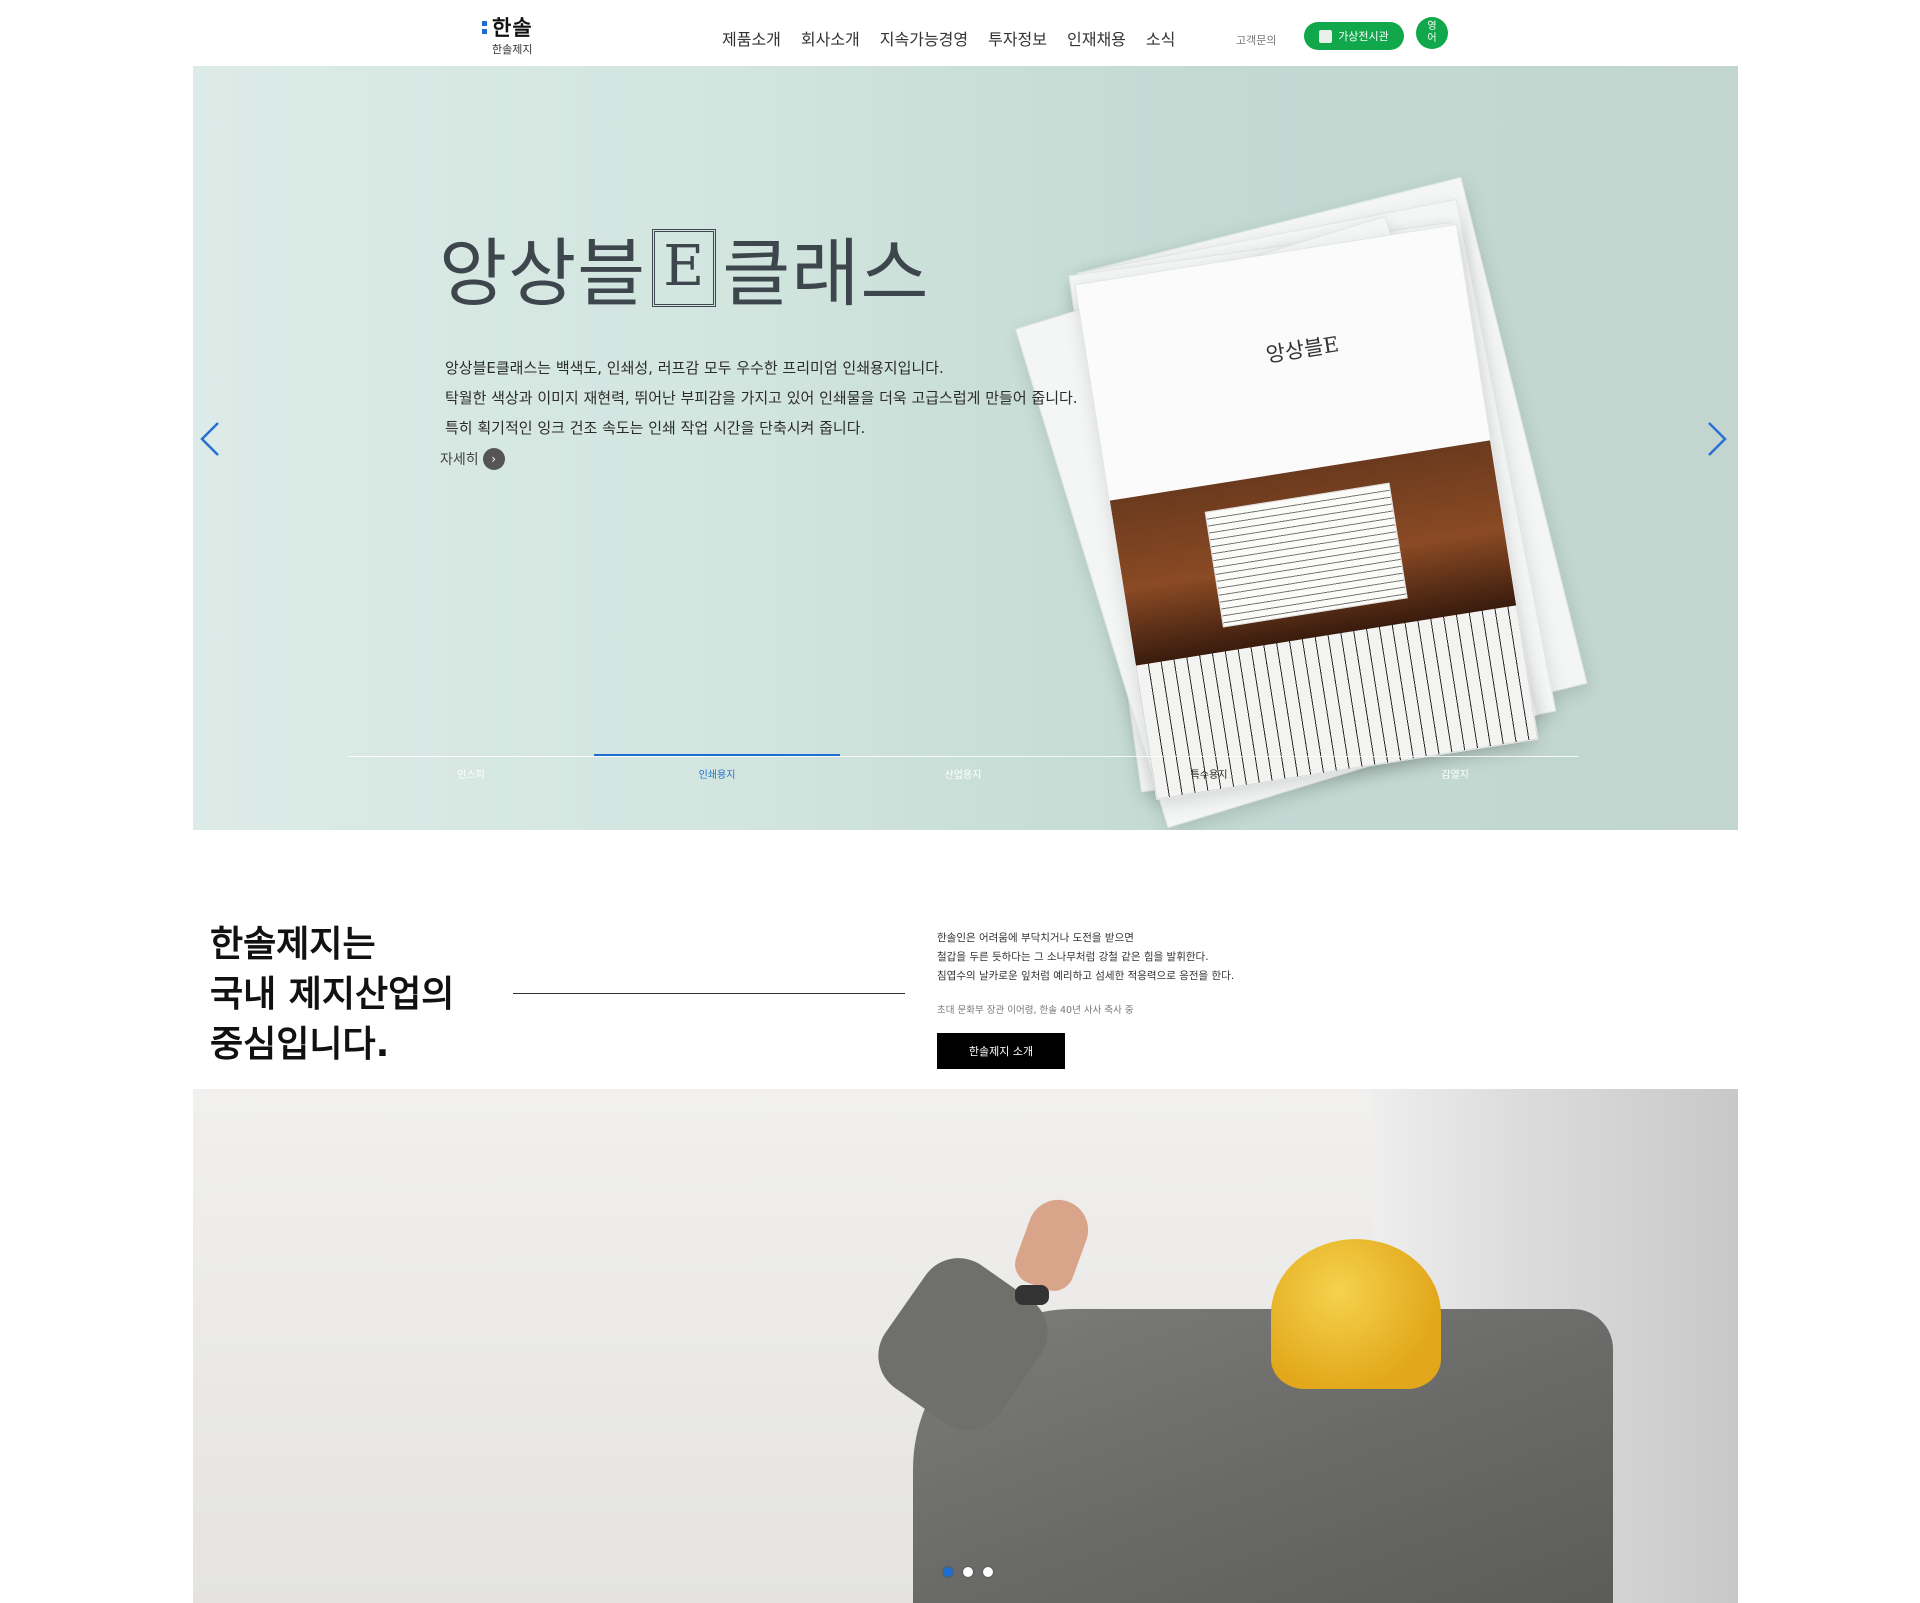 The image size is (1920, 1603). What do you see at coordinates (963, 773) in the screenshot?
I see `tab-industrial-paper: 산업용지` at bounding box center [963, 773].